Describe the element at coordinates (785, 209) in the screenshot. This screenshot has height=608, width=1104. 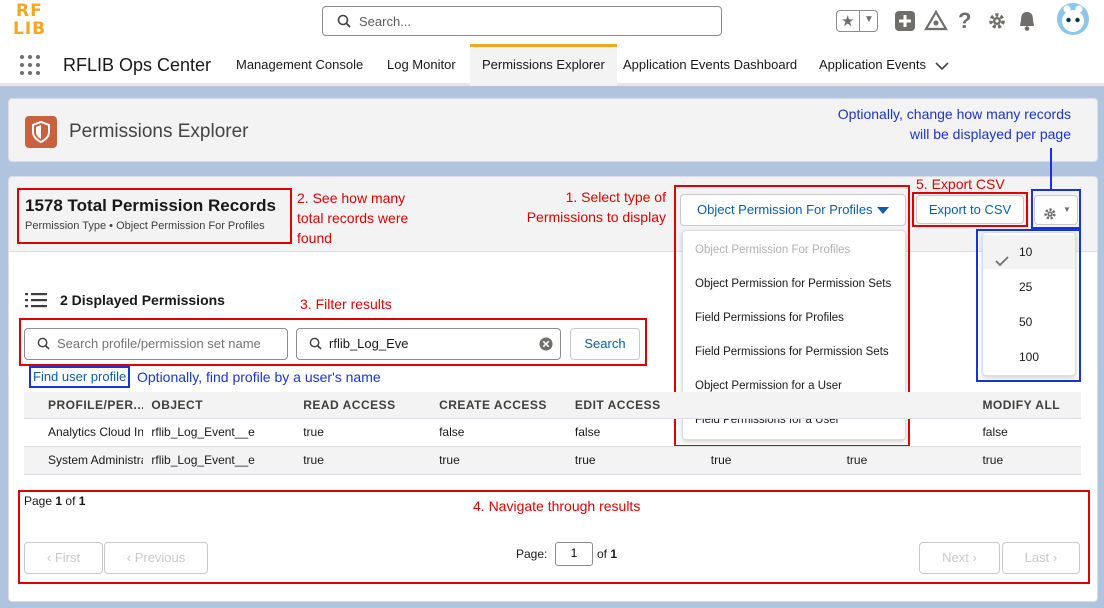
I see `permission-type-selected: Object Permission For Profiles` at that location.